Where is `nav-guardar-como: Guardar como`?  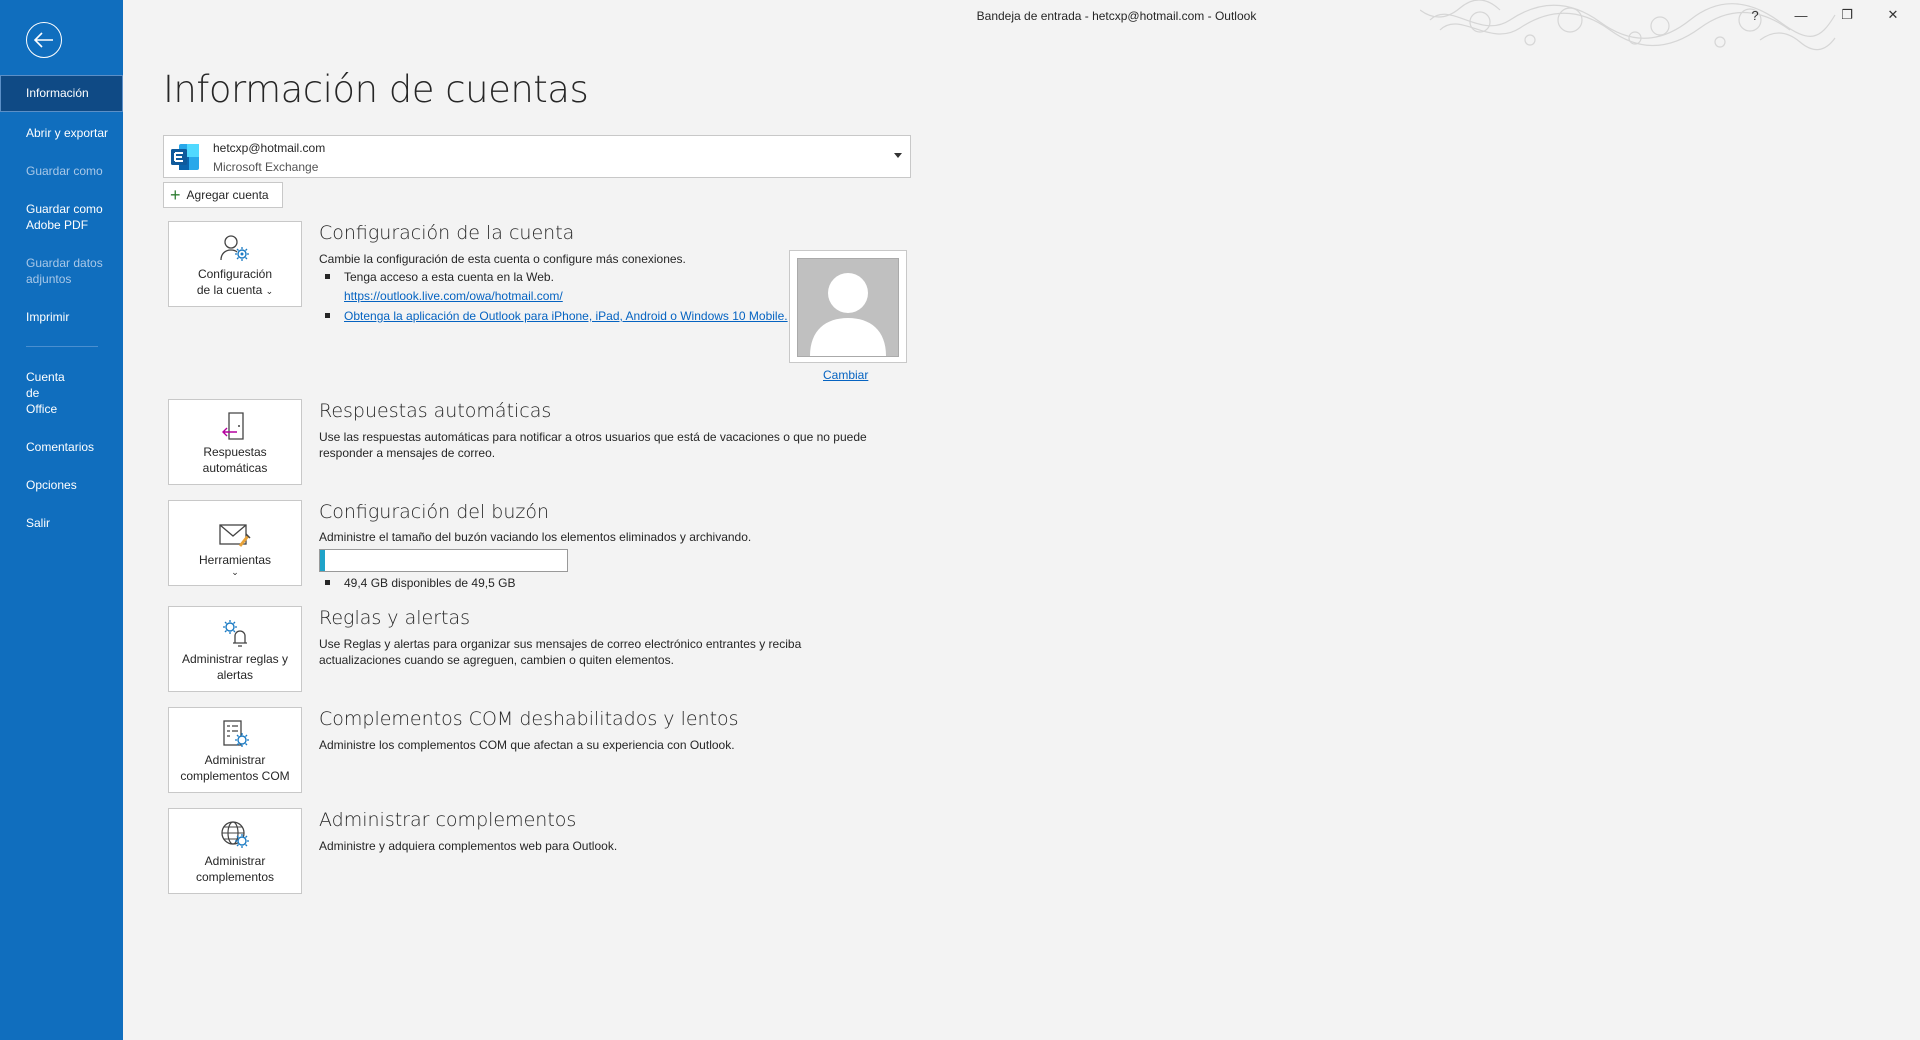 nav-guardar-como: Guardar como is located at coordinates (61, 171).